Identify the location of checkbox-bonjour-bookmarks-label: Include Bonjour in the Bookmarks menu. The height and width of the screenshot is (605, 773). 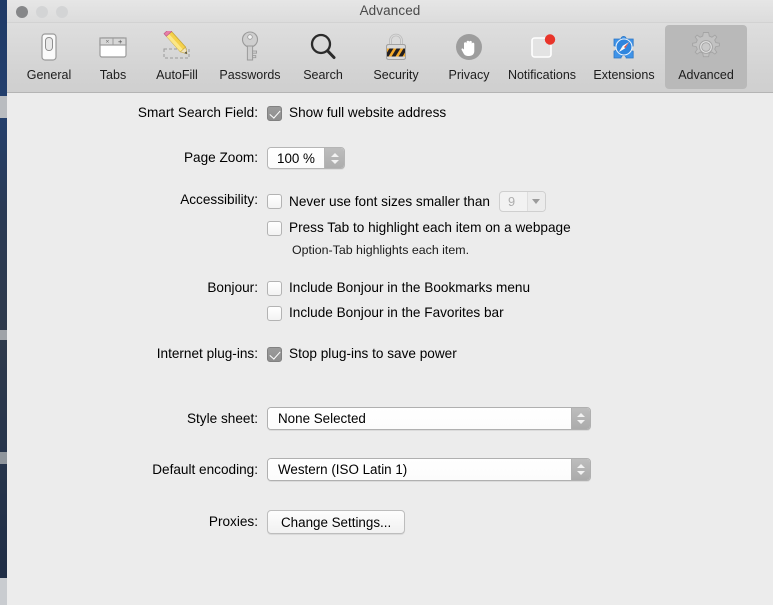
(410, 287).